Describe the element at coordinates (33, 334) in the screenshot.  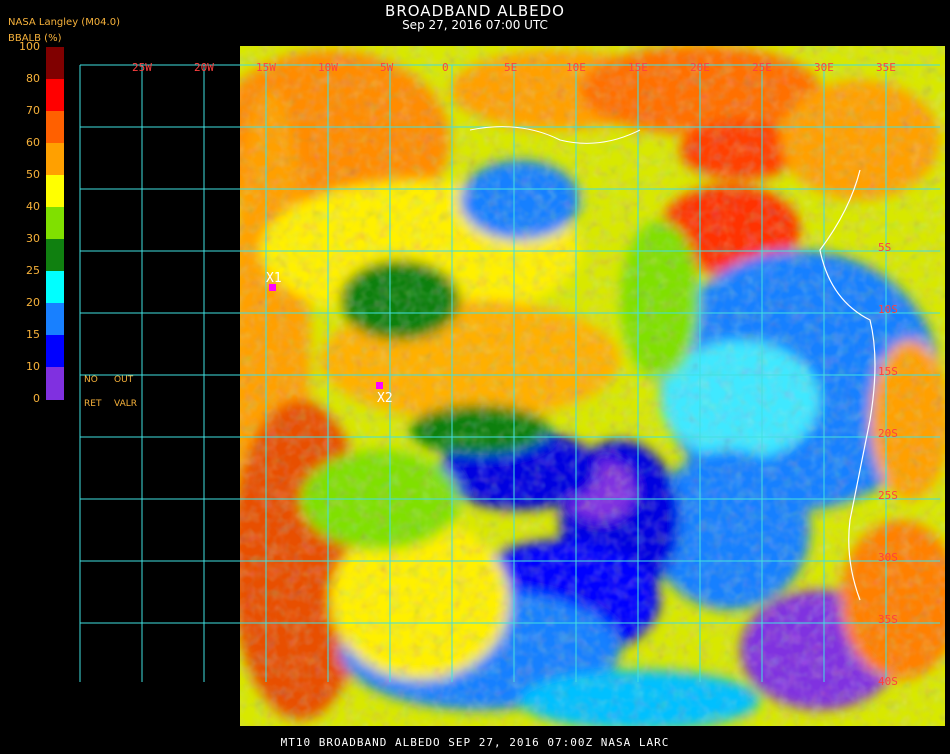
I see `color-scale-tick: 15` at that location.